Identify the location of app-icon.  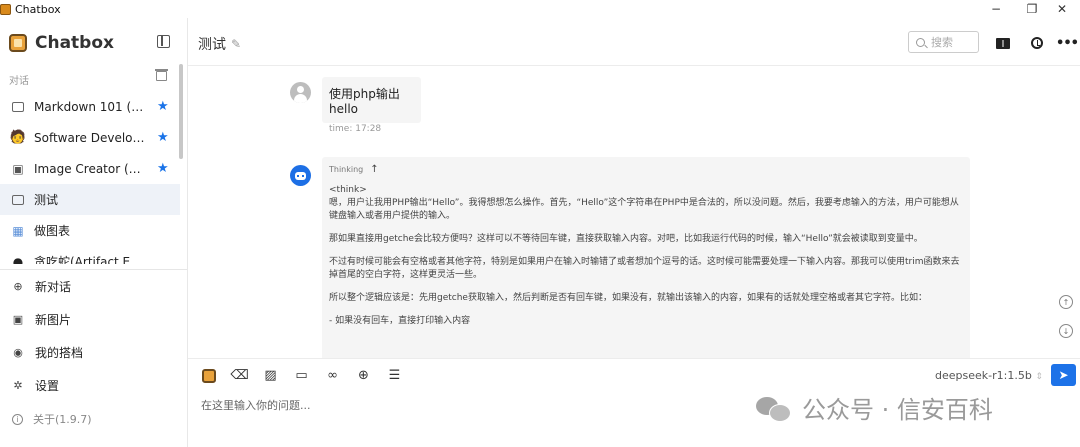
(5, 9).